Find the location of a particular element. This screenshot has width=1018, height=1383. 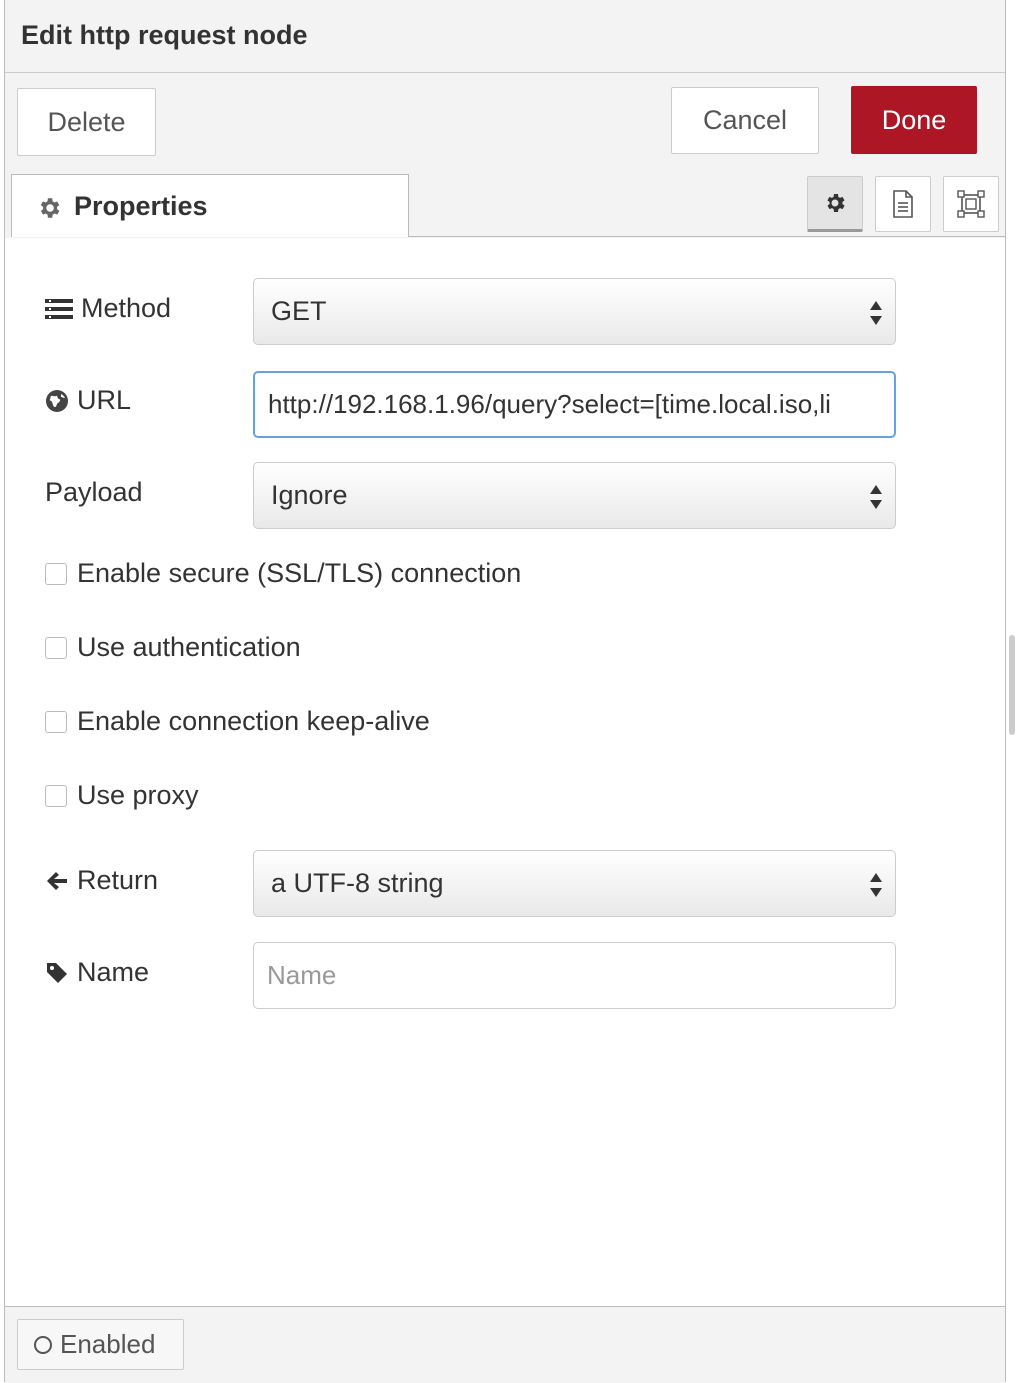

ssl-checkbox is located at coordinates (56, 573).